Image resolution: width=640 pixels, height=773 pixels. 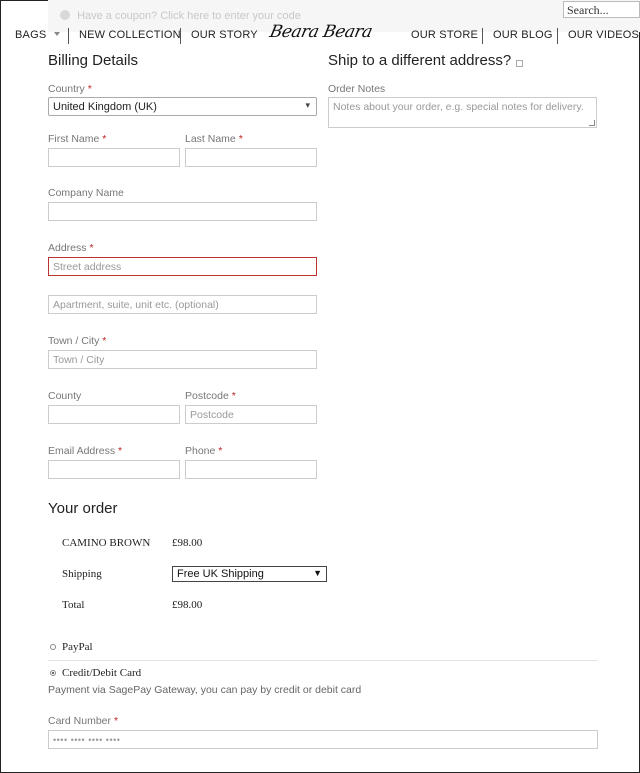 I want to click on total-value: £98.00, so click(x=187, y=605).